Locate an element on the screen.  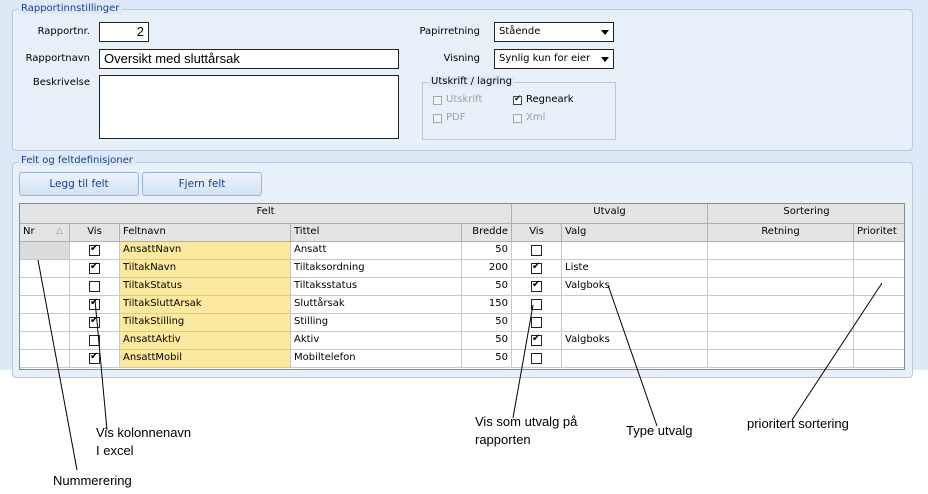
annotation-vis-utvalg-line1: Vis som utvalg på is located at coordinates (526, 421).